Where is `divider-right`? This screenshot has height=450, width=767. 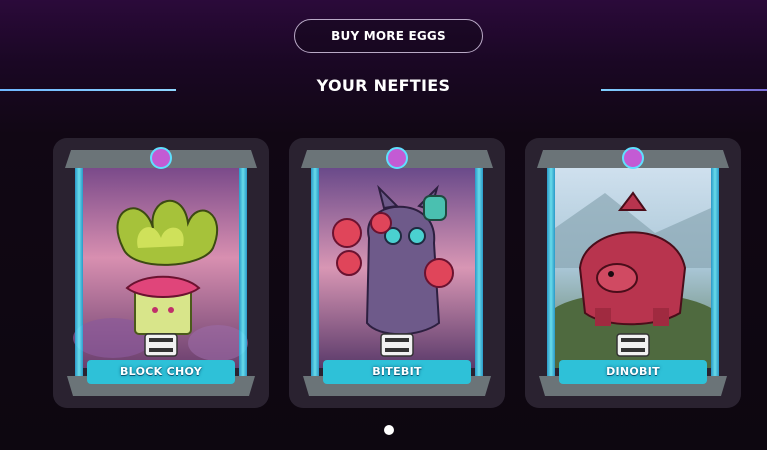
divider-right is located at coordinates (684, 90).